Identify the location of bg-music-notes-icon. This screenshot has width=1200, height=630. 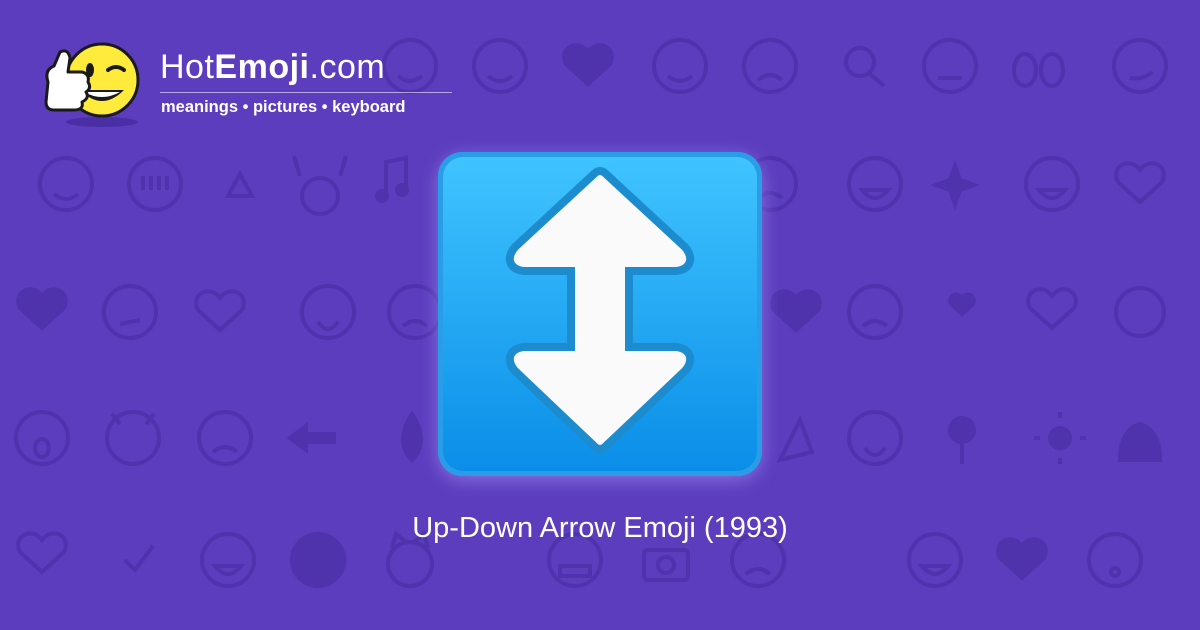
(392, 179).